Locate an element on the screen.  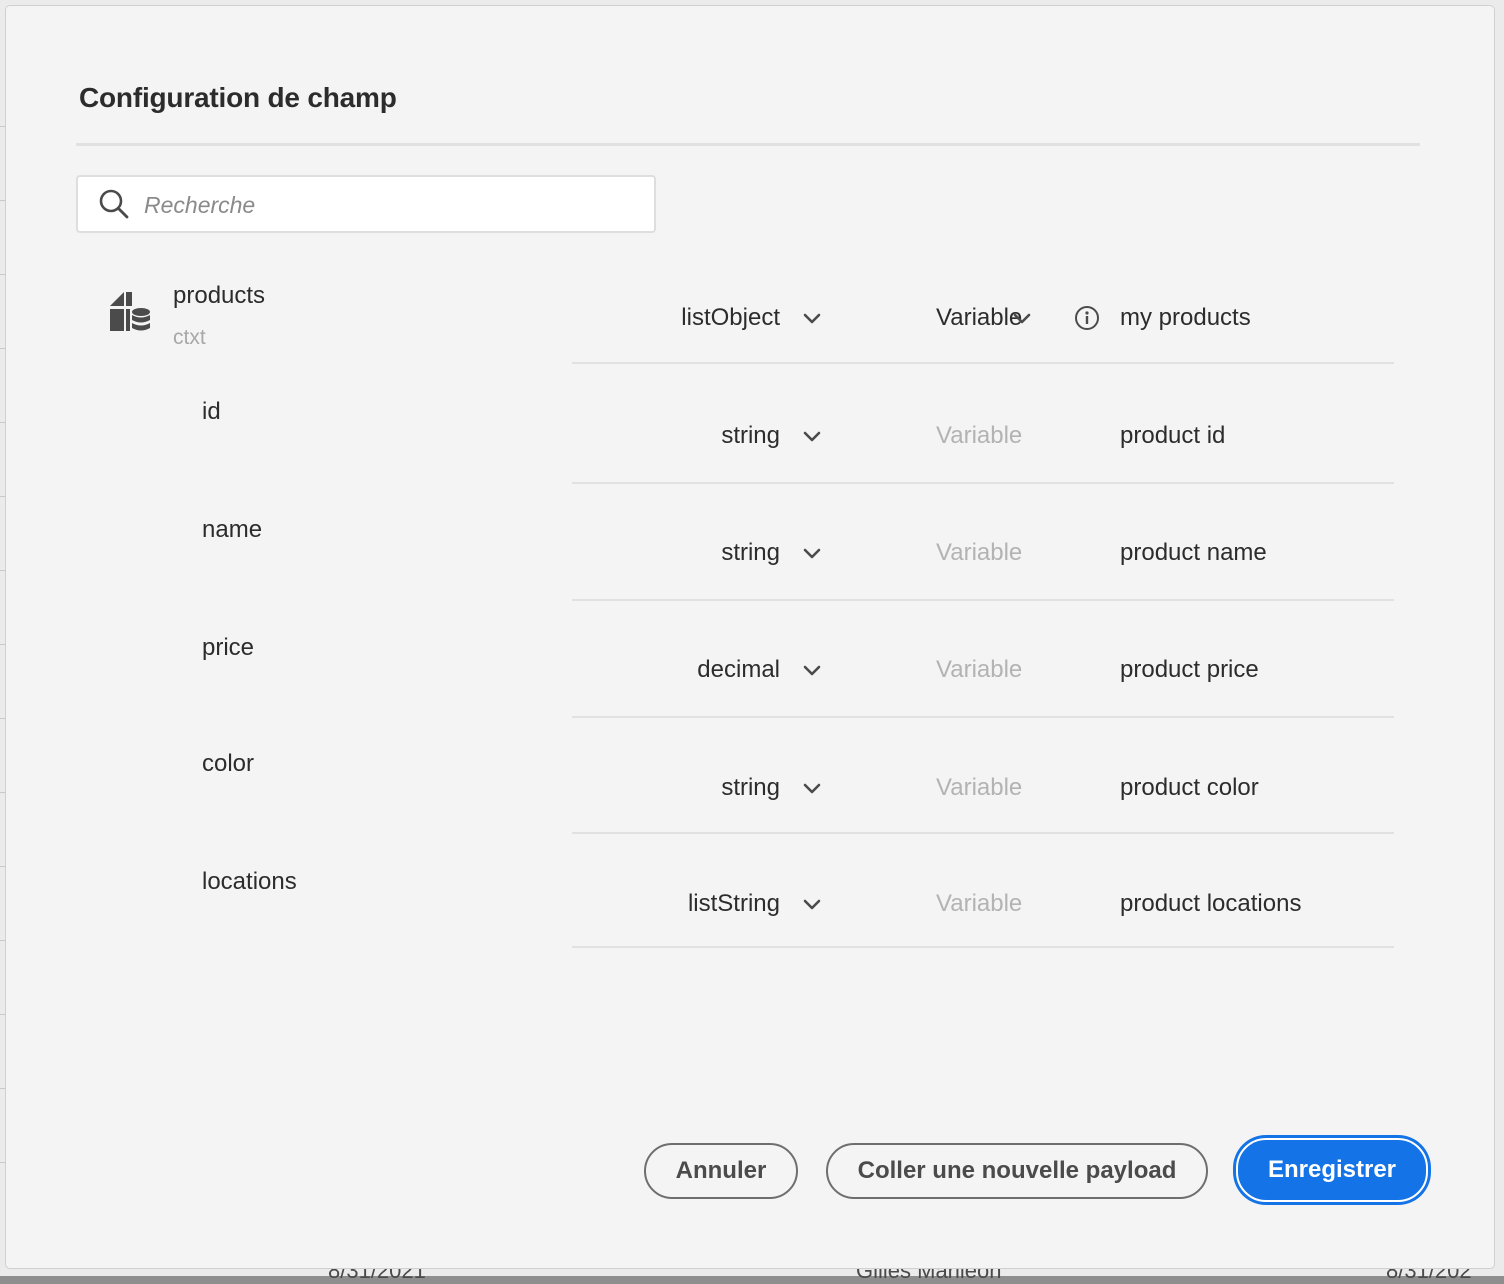
type-dropdown: listObject is located at coordinates (752, 318).